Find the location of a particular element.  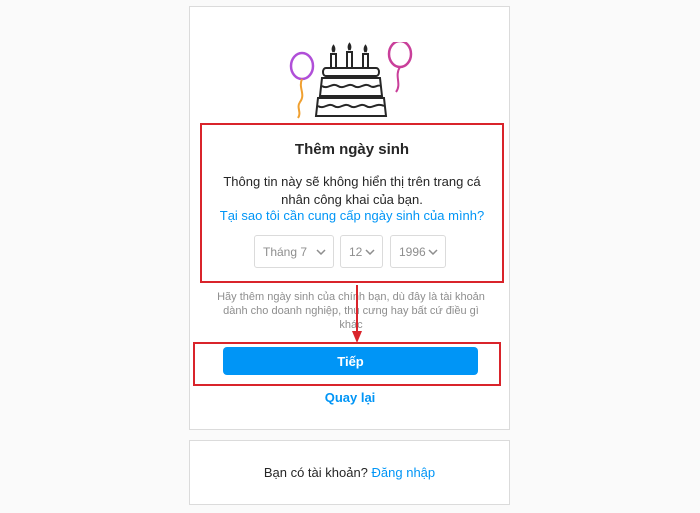

month-value: Tháng 7 is located at coordinates (285, 251).